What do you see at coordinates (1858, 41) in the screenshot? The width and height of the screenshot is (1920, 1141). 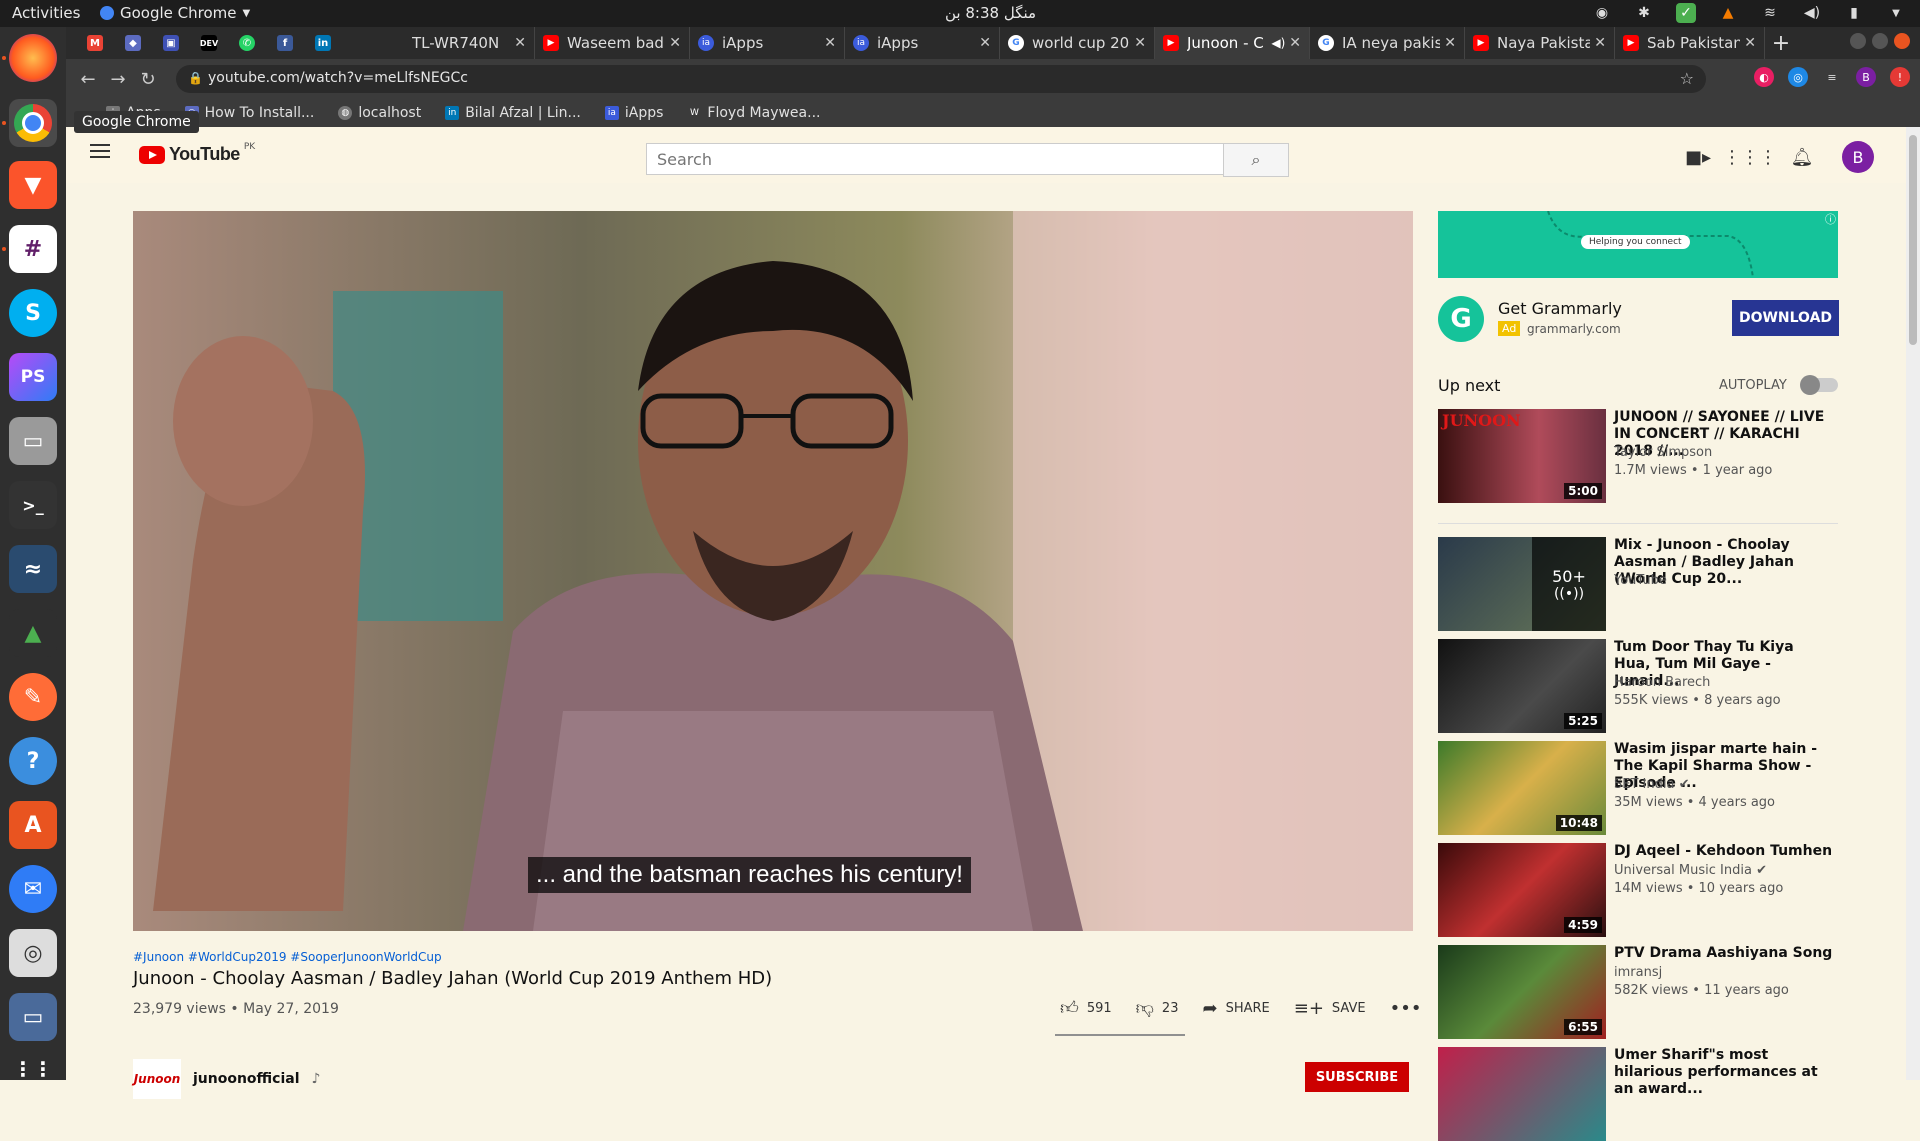 I see `minimize-button` at bounding box center [1858, 41].